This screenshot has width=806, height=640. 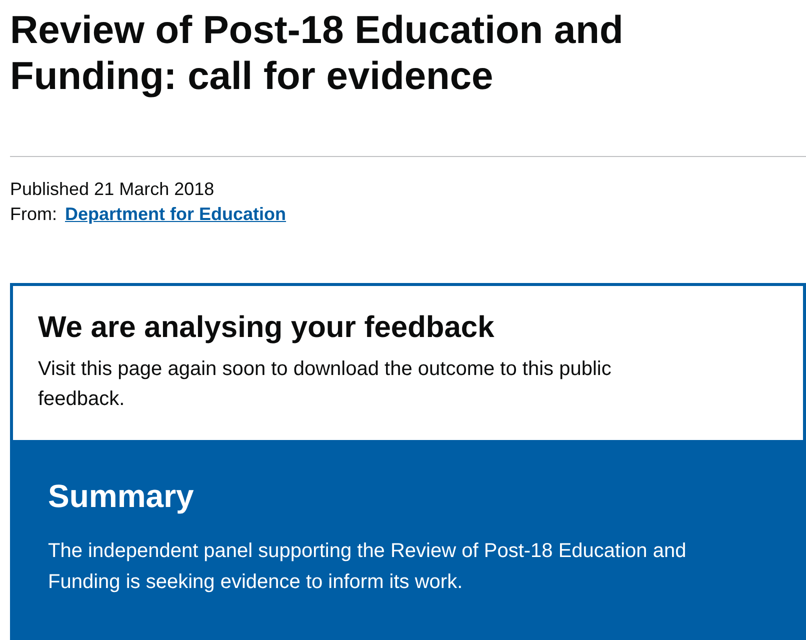 I want to click on notice-text: Visit this page again soon to download the outcome to this public feedback., so click(x=325, y=384).